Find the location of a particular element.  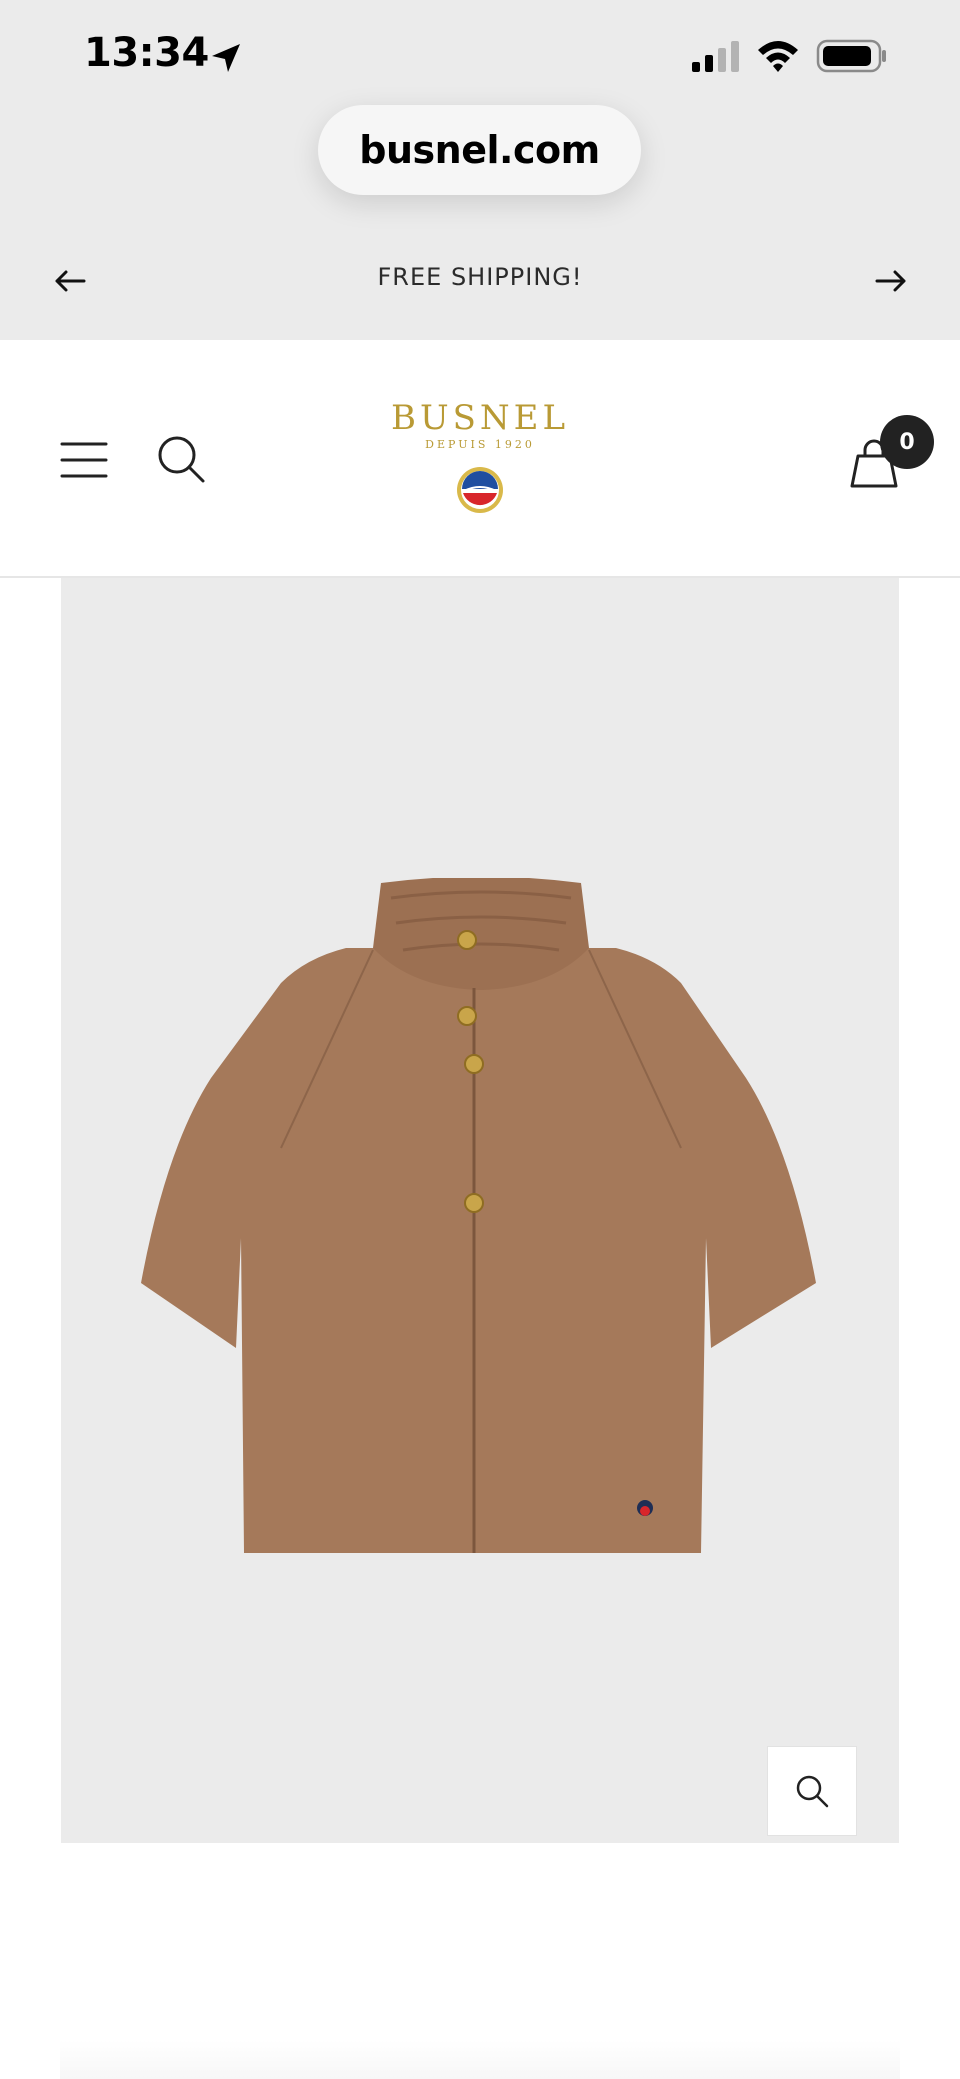

zoom-button is located at coordinates (812, 1791).